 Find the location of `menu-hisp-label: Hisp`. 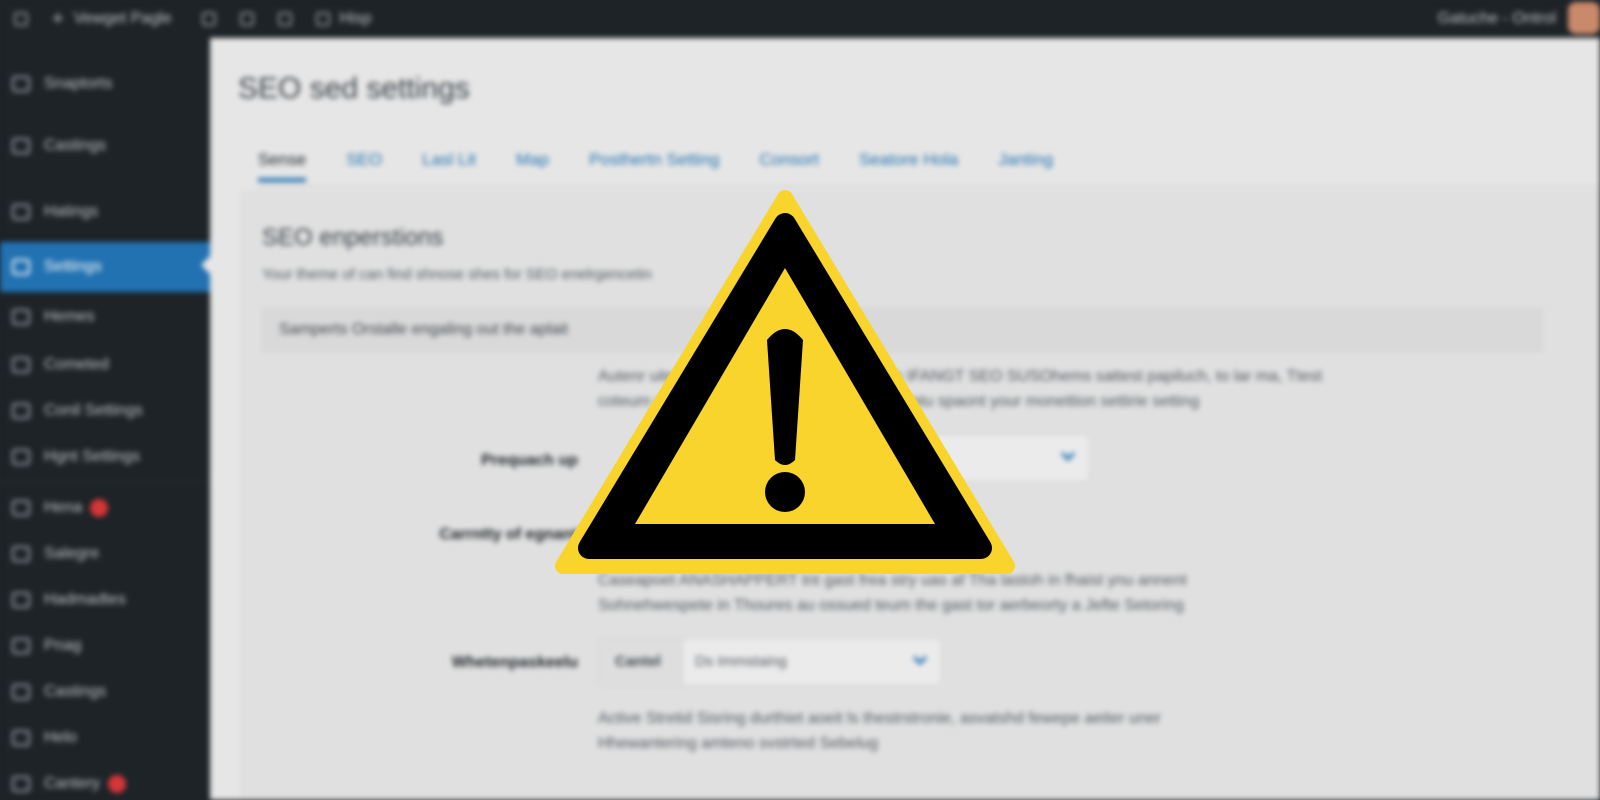

menu-hisp-label: Hisp is located at coordinates (355, 18).